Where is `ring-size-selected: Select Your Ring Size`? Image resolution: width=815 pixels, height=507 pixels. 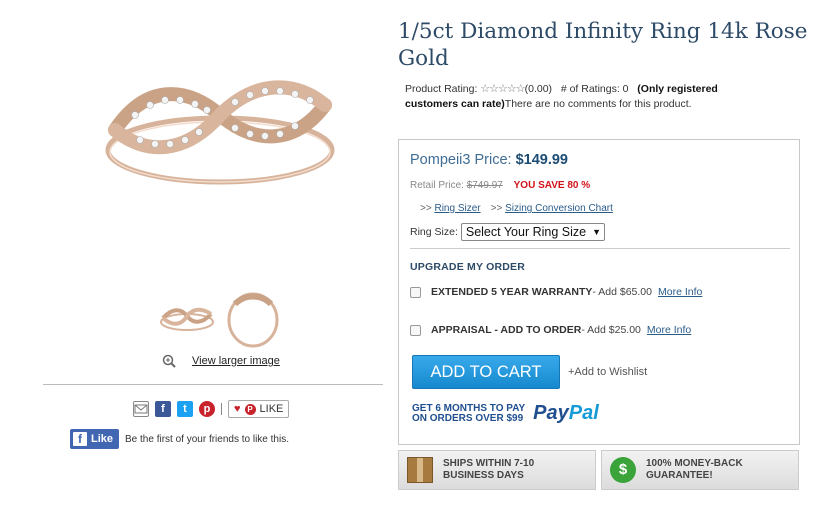 ring-size-selected: Select Your Ring Size is located at coordinates (526, 232).